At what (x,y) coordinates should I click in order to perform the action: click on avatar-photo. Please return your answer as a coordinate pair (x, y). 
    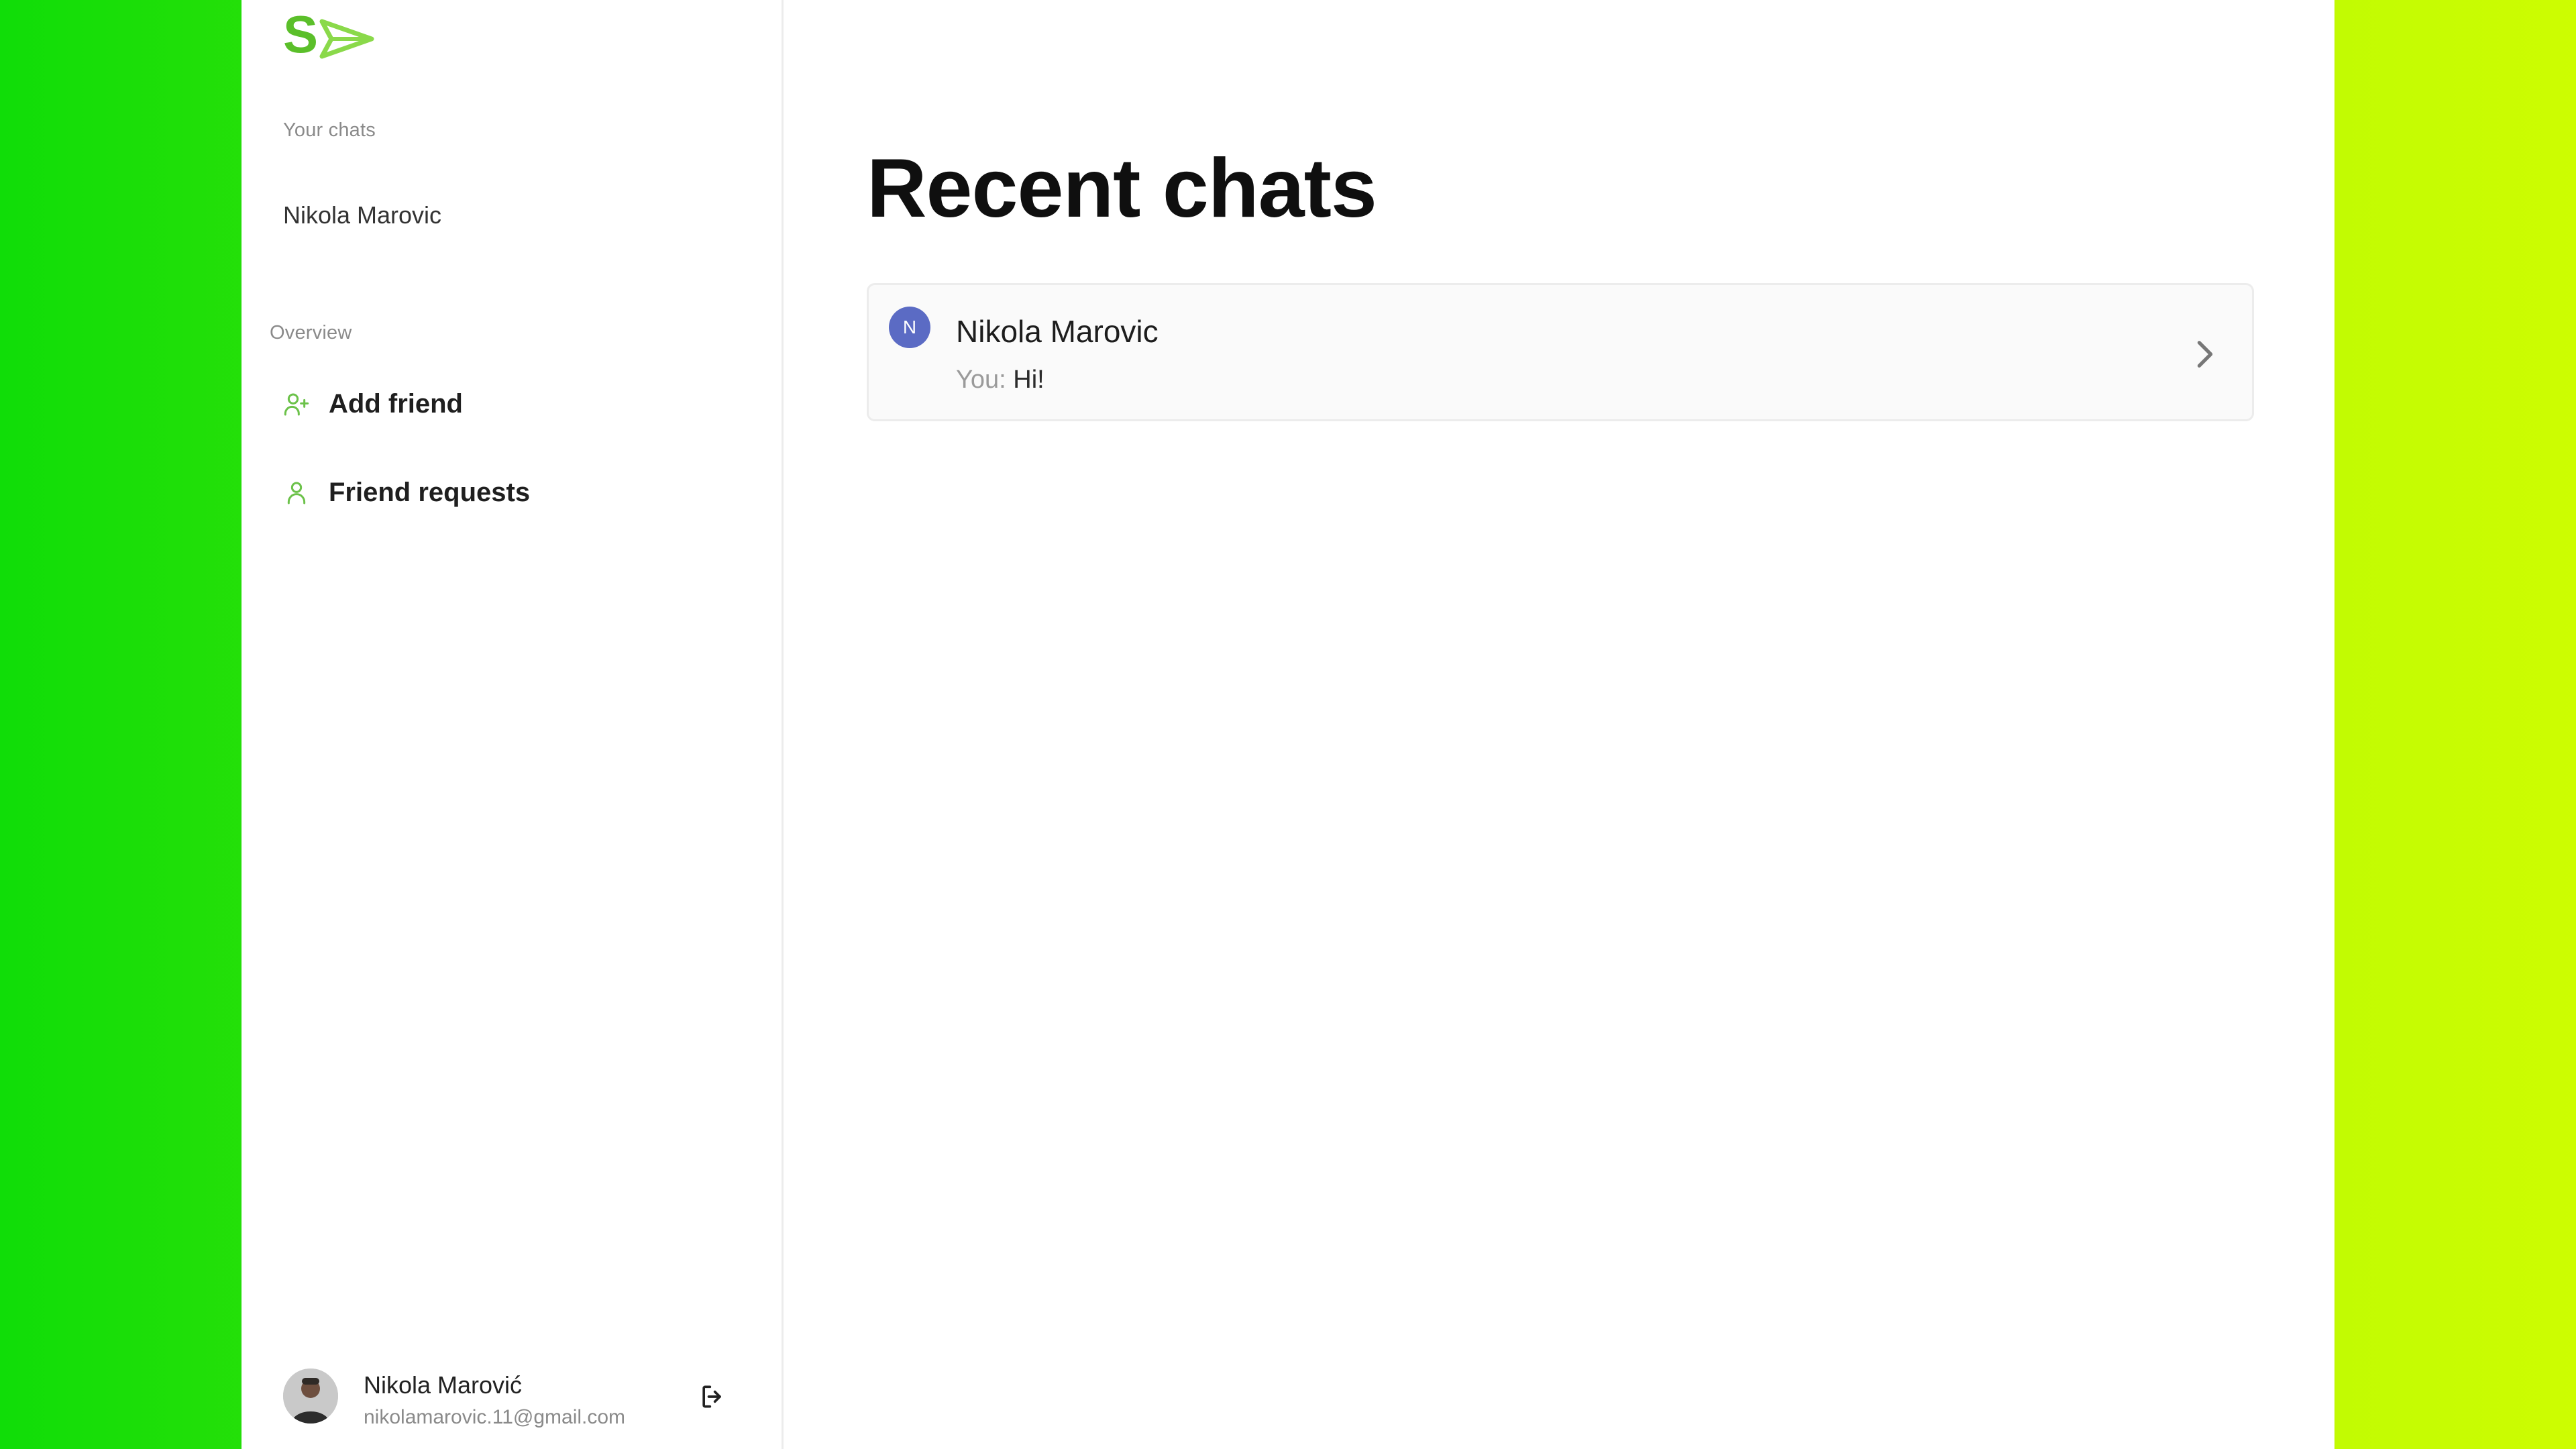
    Looking at the image, I should click on (310, 1396).